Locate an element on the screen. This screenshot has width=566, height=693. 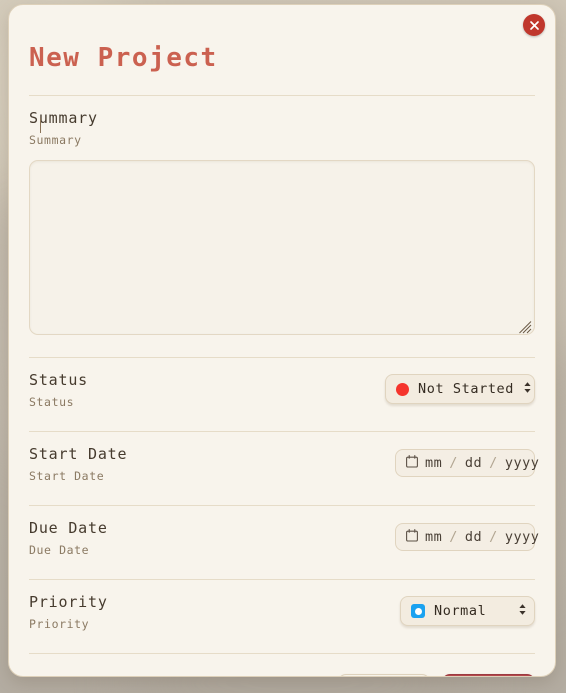
start-date-sublabel: Start Date is located at coordinates (67, 476).